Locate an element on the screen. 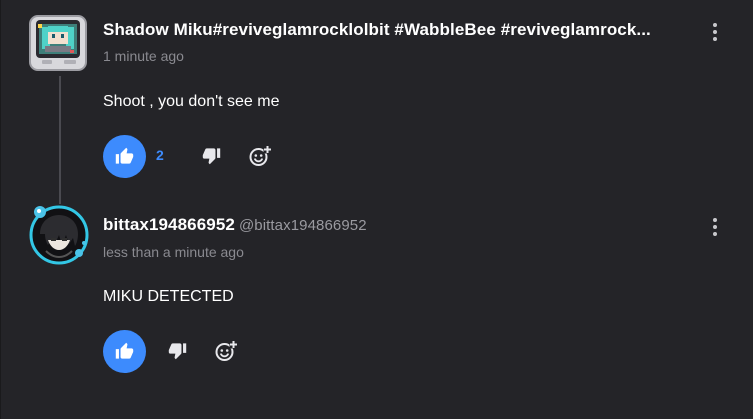 This screenshot has height=419, width=753. user-handle: @bittax194866952 is located at coordinates (303, 225).